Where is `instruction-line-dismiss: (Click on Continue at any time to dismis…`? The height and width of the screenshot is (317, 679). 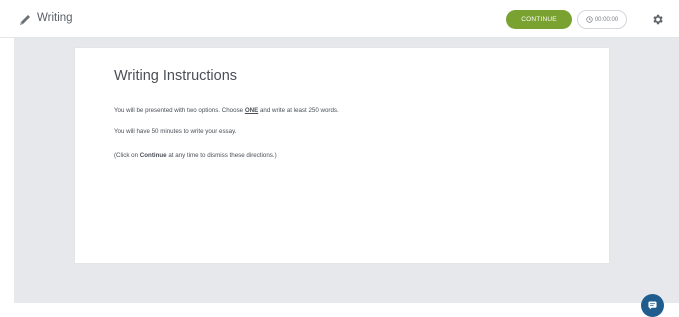
instruction-line-dismiss: (Click on Continue at any time to dismis… is located at coordinates (195, 155).